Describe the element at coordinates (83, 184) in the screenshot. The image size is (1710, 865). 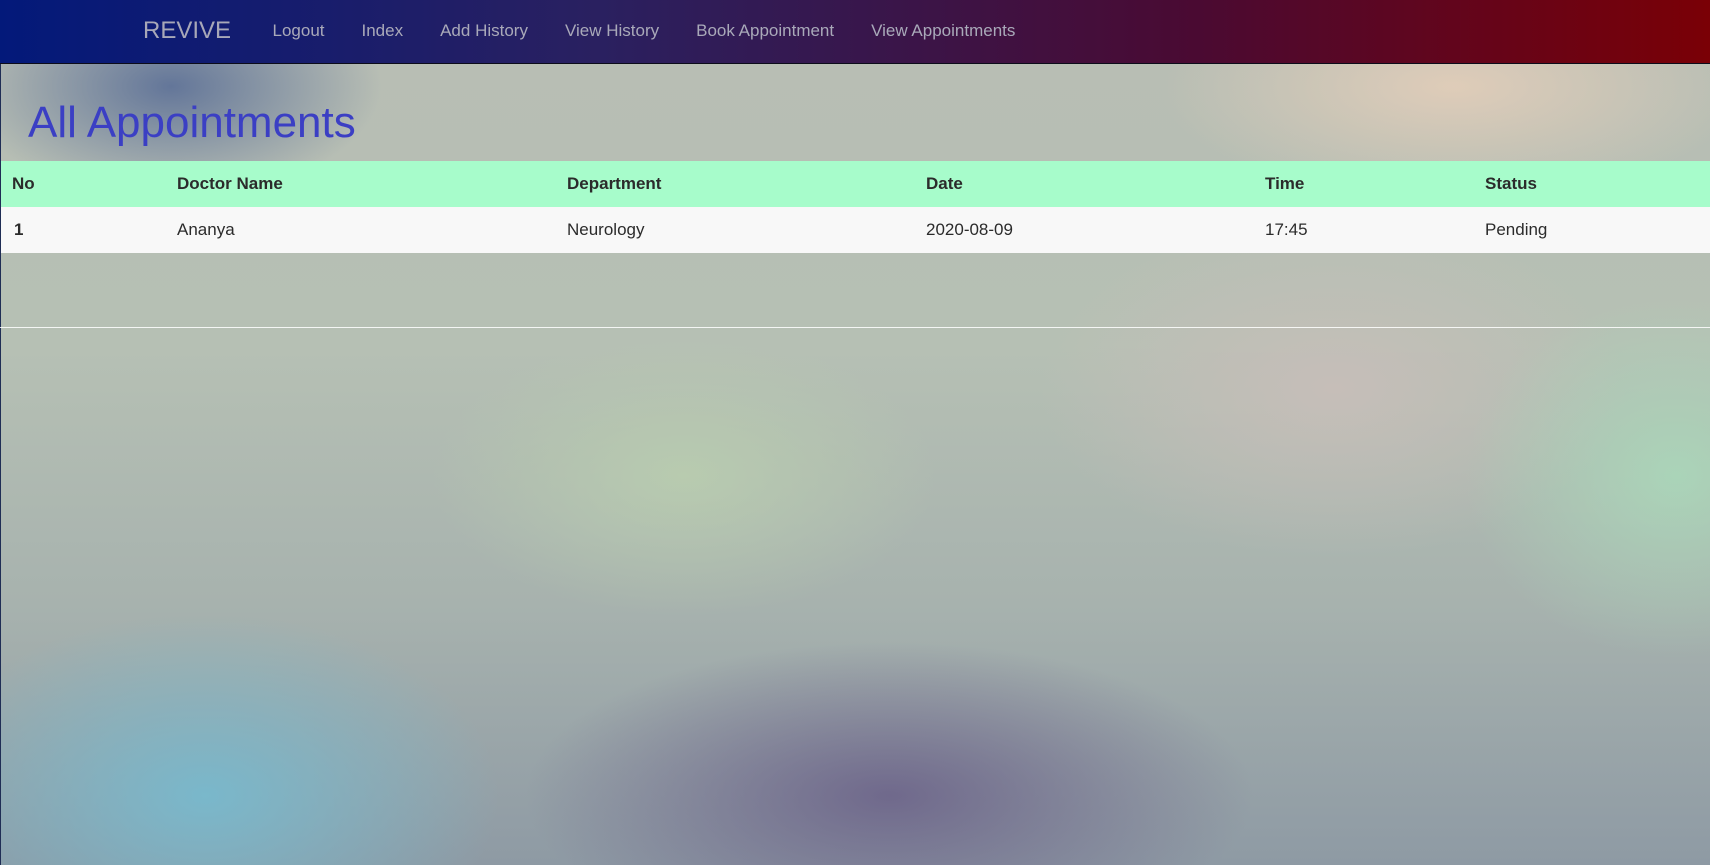
I see `column-header-no: No` at that location.